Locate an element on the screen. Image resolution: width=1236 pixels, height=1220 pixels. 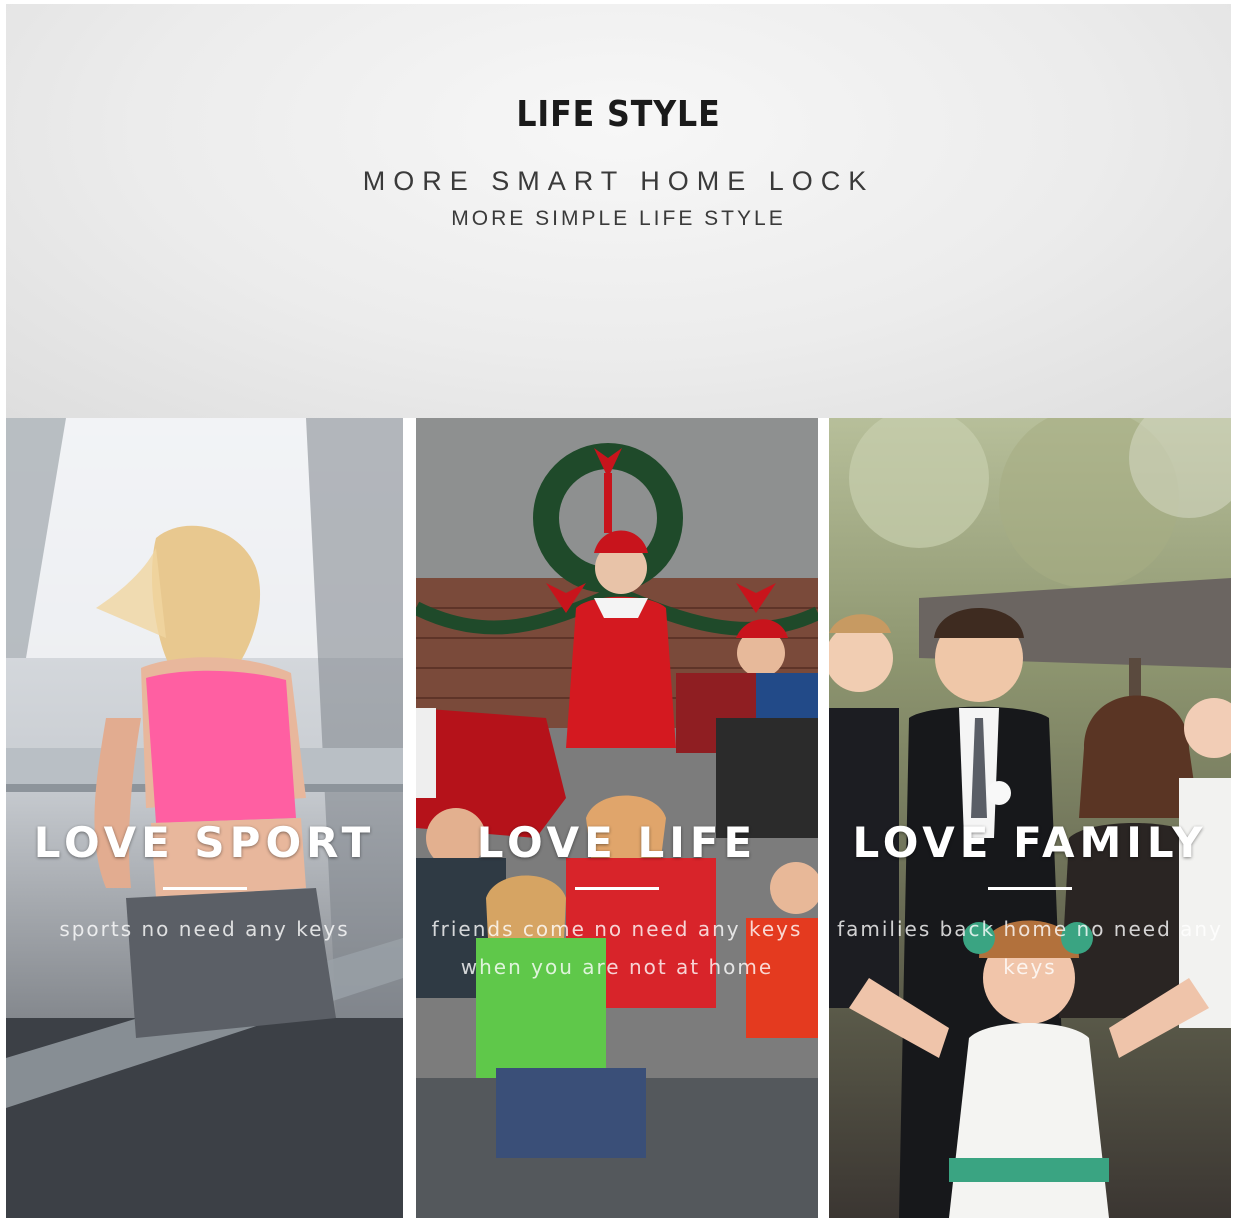
page-title: LIFE STYLE is located at coordinates (618, 114).